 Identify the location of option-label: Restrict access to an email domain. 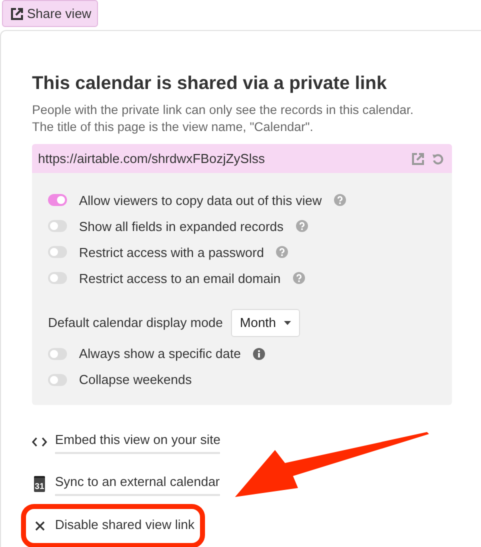
(180, 279).